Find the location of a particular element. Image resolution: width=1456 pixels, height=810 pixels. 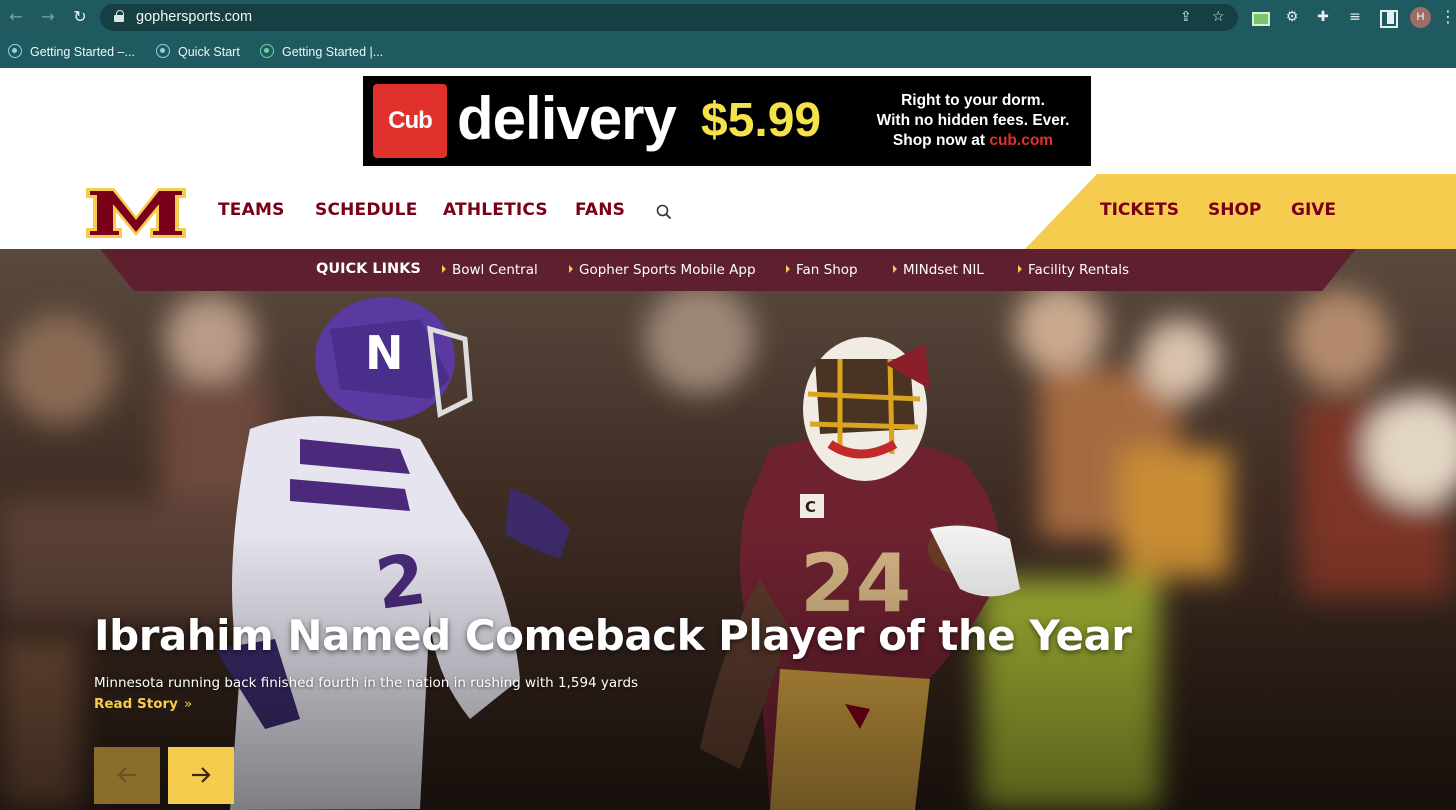

gear-icon: ⚙ is located at coordinates (1292, 17).